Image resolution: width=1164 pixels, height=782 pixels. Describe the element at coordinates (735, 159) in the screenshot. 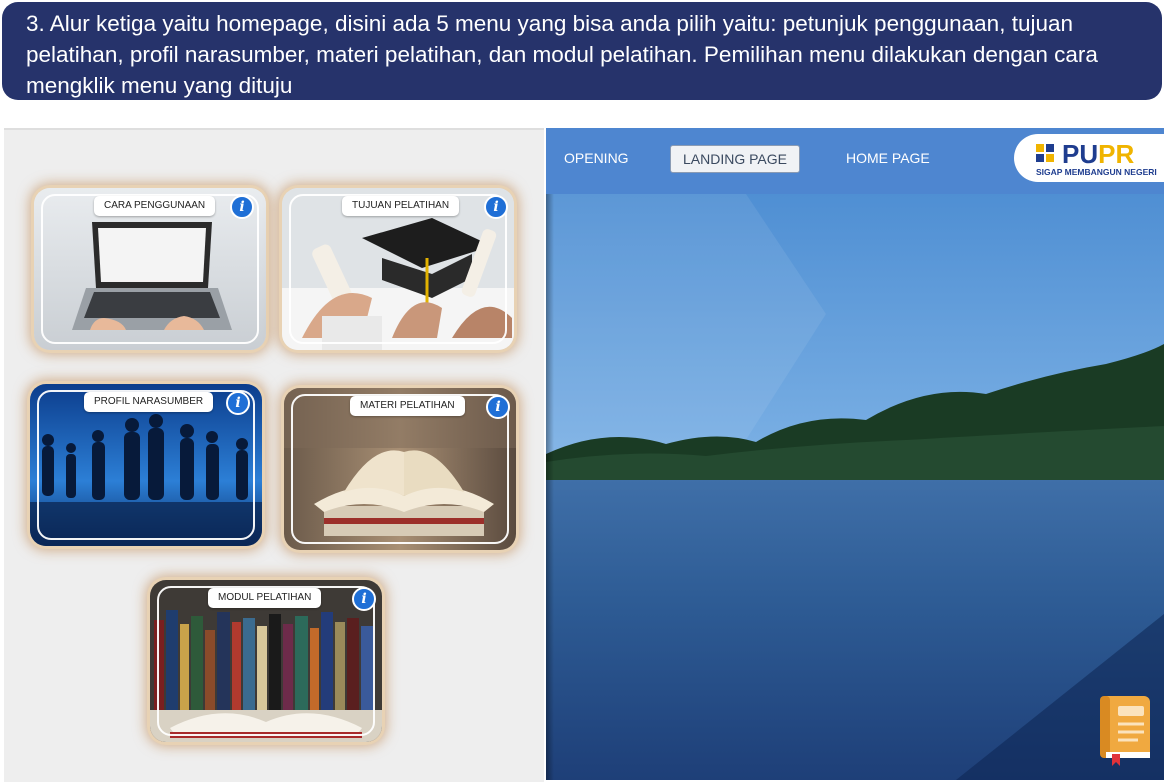

I see `nav-landing-page: LANDING PAGE` at that location.